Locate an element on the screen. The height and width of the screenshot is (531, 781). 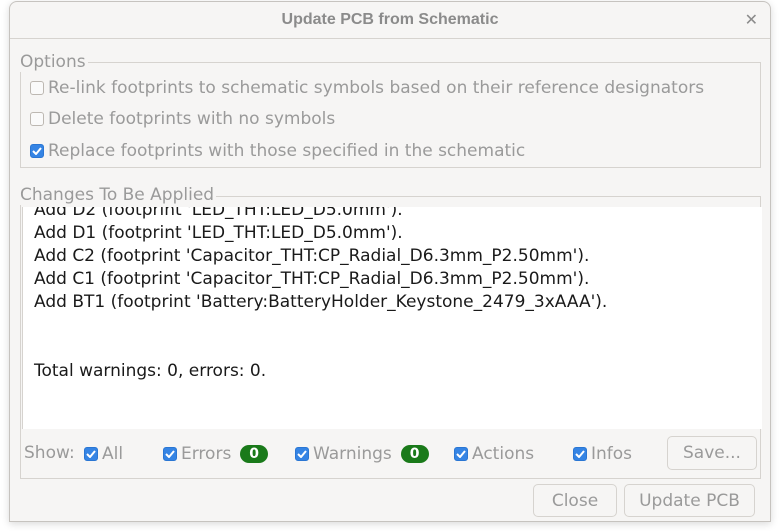
filter-warnings: Warnings 0 is located at coordinates (362, 454).